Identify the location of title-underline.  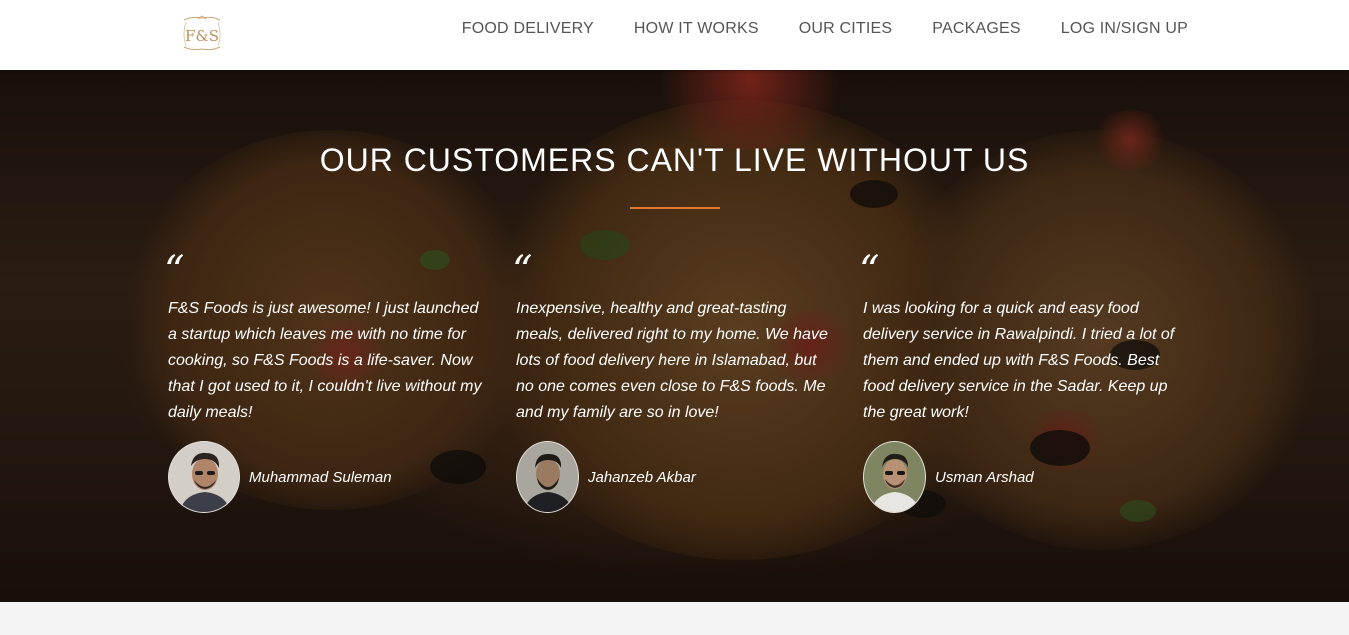
(675, 208).